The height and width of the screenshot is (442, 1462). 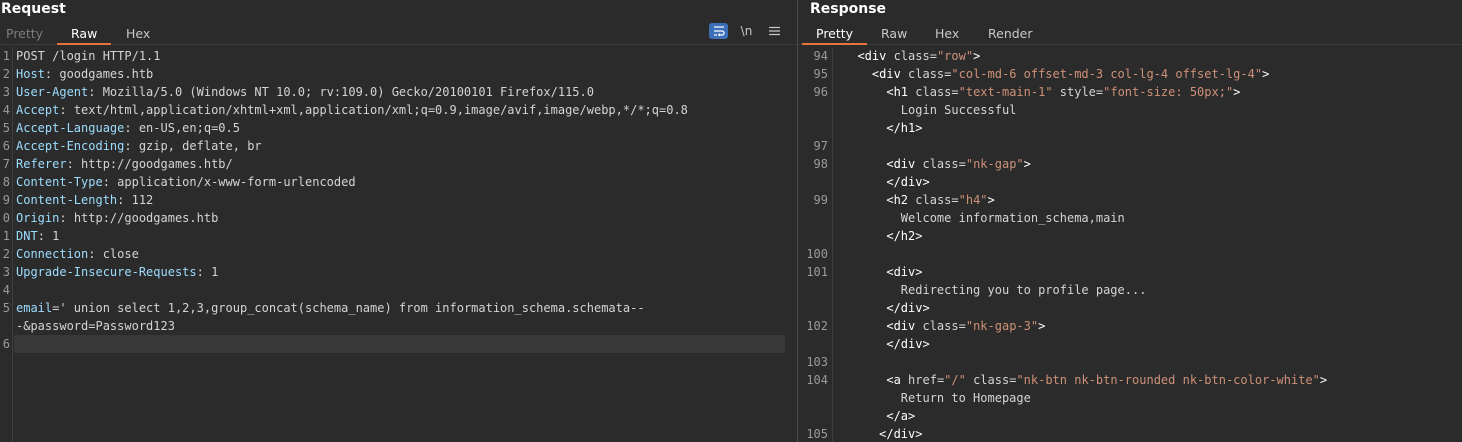 What do you see at coordinates (746, 31) in the screenshot?
I see `newline-toggle-icon: \n` at bounding box center [746, 31].